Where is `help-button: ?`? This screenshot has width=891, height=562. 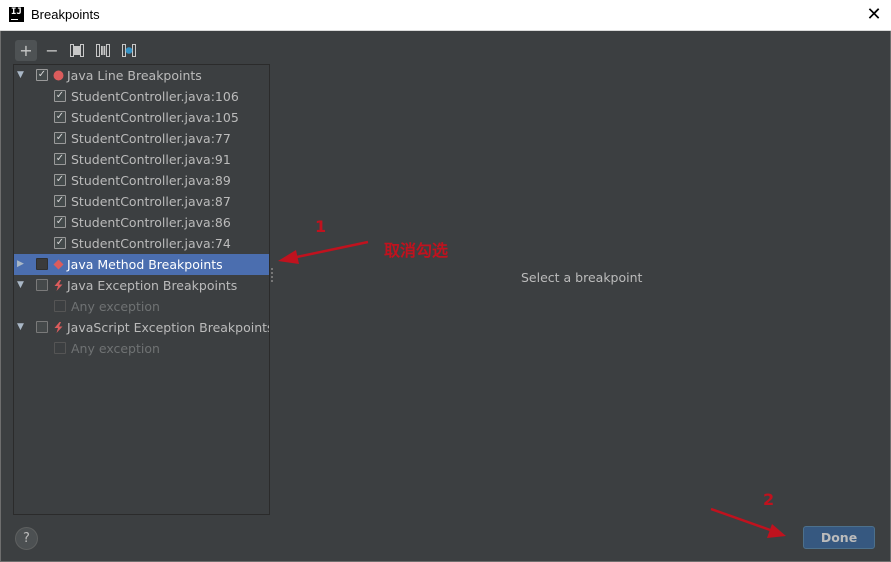
help-button: ? is located at coordinates (26, 538).